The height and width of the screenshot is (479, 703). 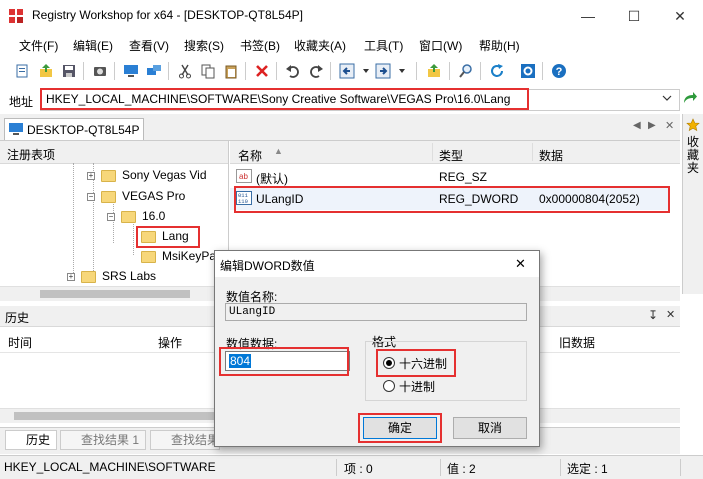 What do you see at coordinates (231, 71) in the screenshot?
I see `paste-icon` at bounding box center [231, 71].